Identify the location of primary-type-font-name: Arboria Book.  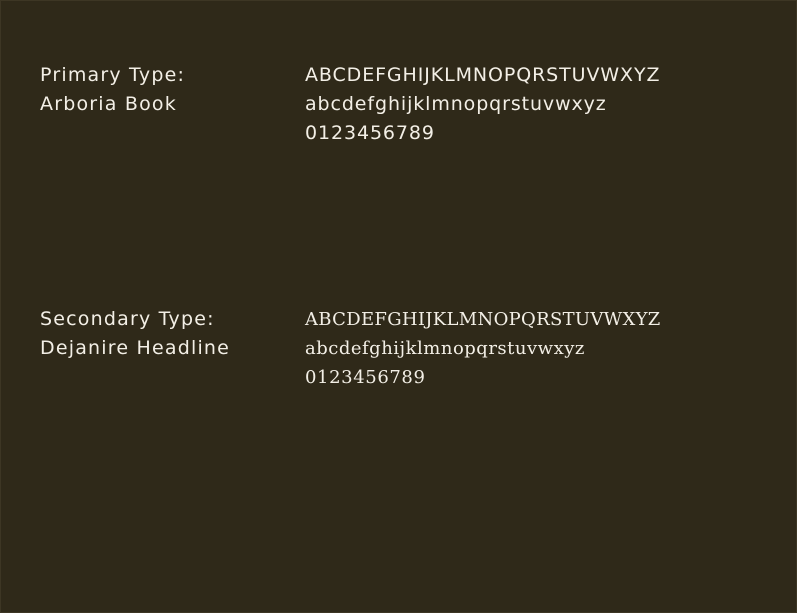
(108, 104).